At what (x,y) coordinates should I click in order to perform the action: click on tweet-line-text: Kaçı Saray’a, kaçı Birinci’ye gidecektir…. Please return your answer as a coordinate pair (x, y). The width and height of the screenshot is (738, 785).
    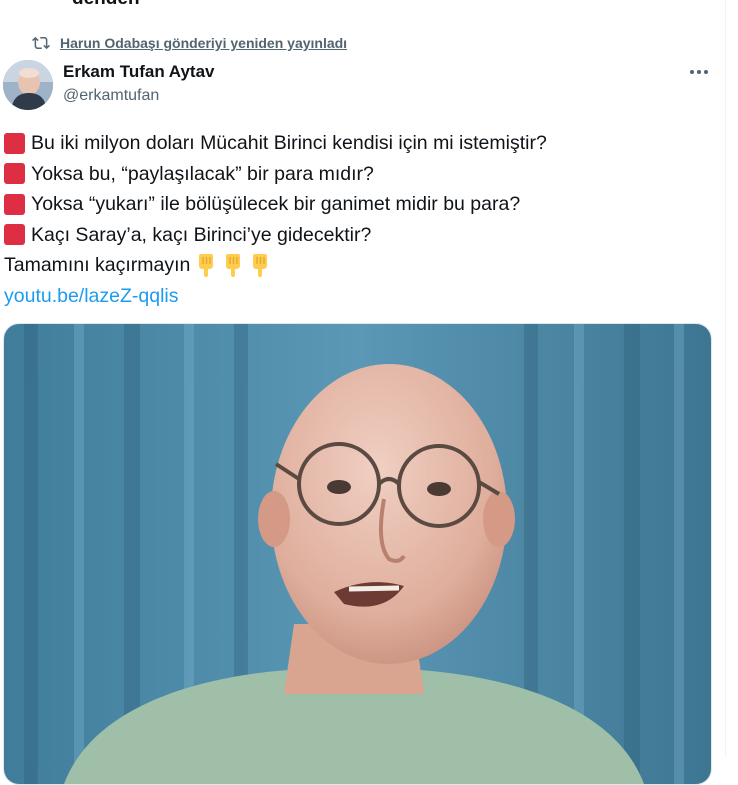
    Looking at the image, I should click on (201, 234).